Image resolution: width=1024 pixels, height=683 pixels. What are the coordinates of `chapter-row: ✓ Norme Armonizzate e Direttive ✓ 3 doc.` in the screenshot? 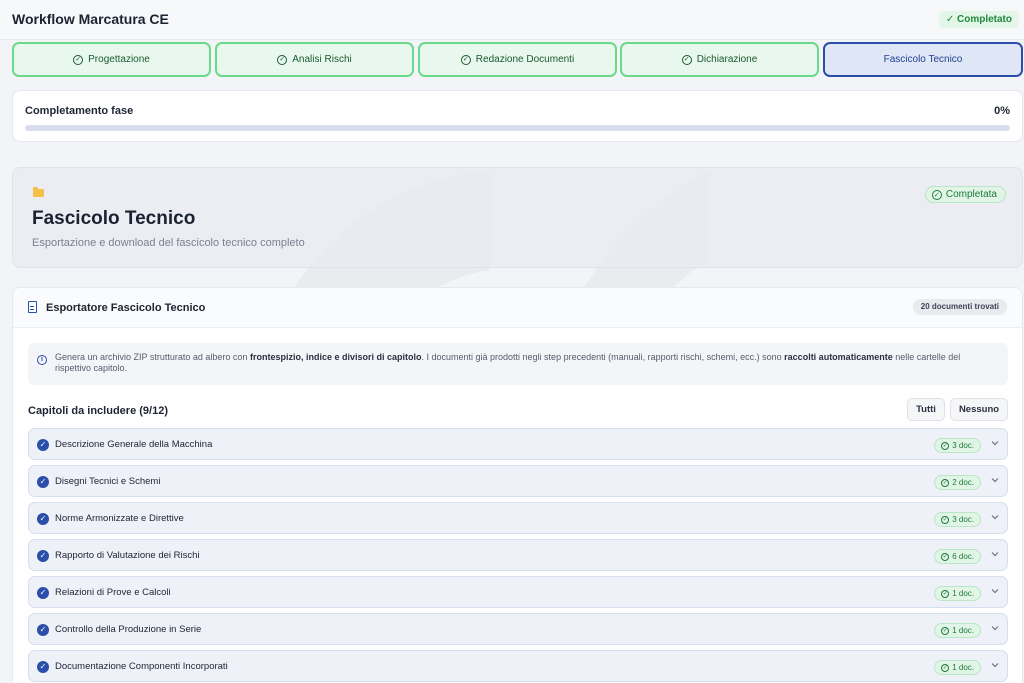 It's located at (518, 518).